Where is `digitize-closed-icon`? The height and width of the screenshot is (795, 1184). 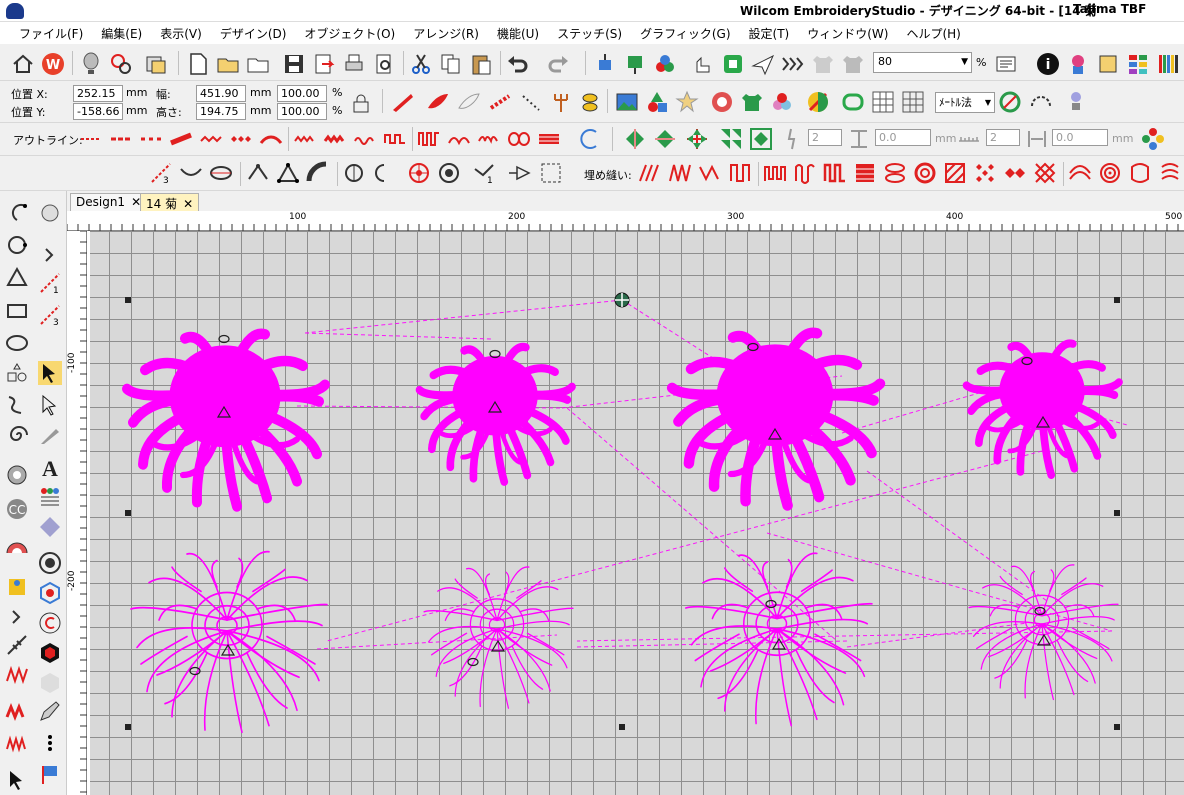
digitize-closed-icon is located at coordinates (17, 245).